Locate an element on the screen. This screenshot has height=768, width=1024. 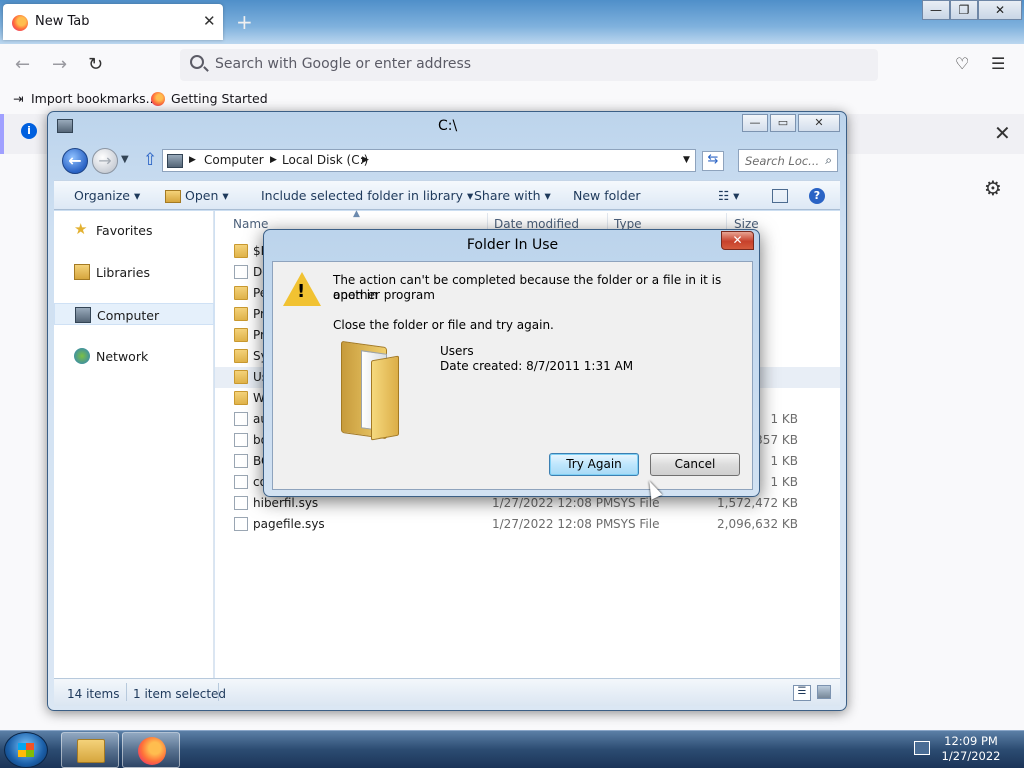
large-icons-view-icon is located at coordinates (824, 692).